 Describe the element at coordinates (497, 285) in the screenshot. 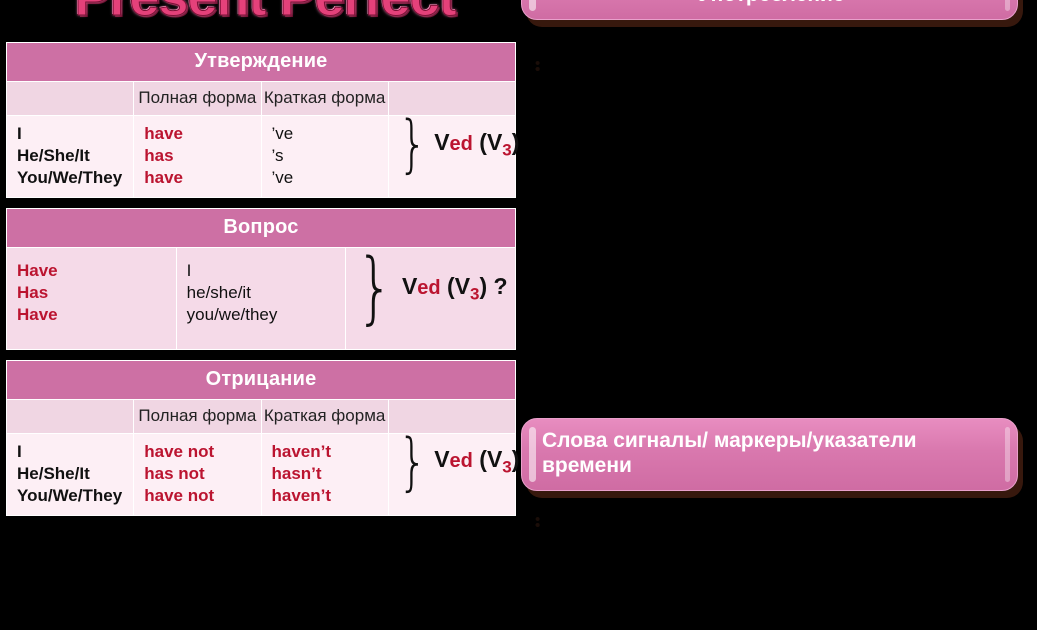

I see `formula-suffix: ?` at that location.